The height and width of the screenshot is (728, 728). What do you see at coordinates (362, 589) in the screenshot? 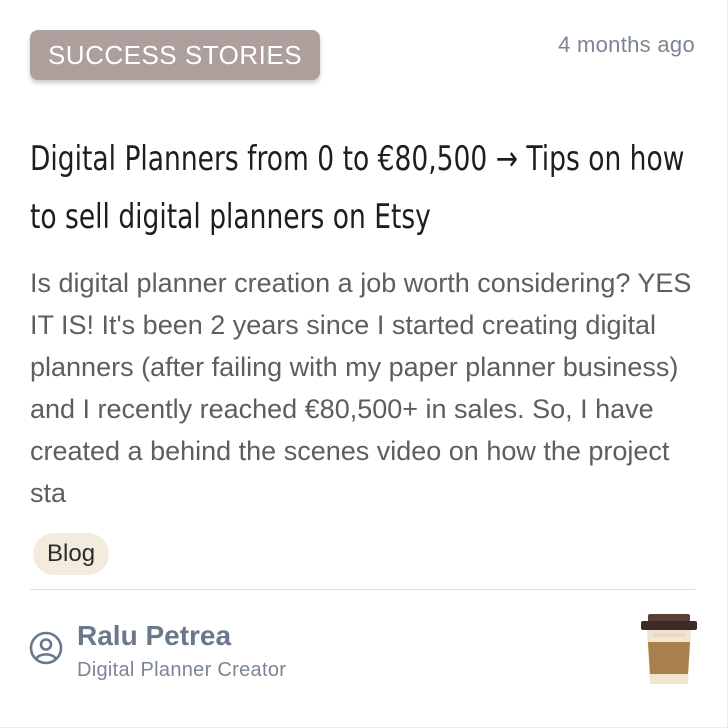
I see `divider` at bounding box center [362, 589].